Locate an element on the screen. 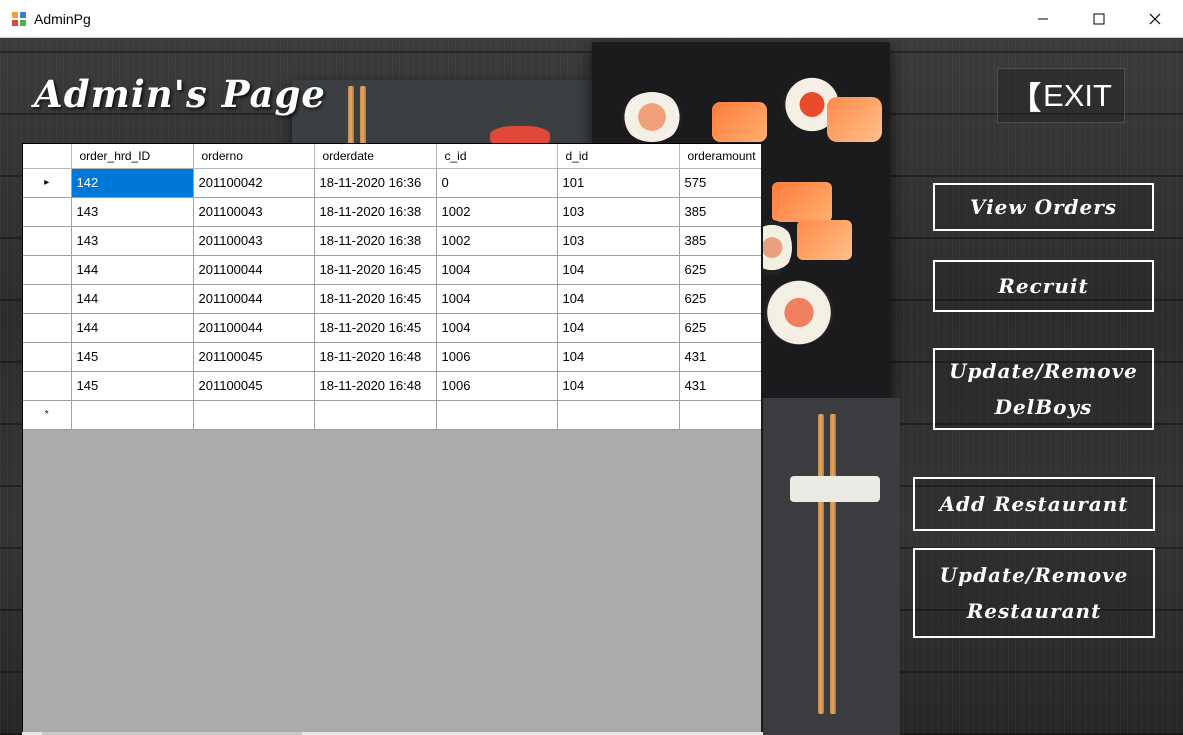 Image resolution: width=1183 pixels, height=735 pixels. column-header: orderamount is located at coordinates (720, 156).